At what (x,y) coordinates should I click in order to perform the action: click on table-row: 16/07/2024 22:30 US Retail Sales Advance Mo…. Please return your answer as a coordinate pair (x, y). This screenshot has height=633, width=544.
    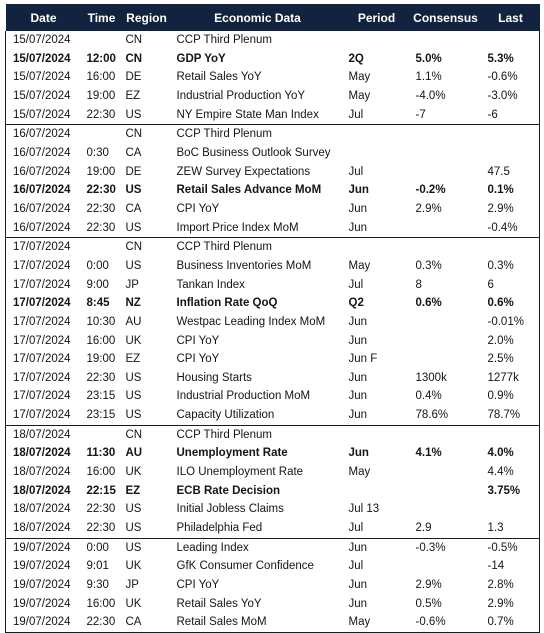
    Looking at the image, I should click on (273, 190).